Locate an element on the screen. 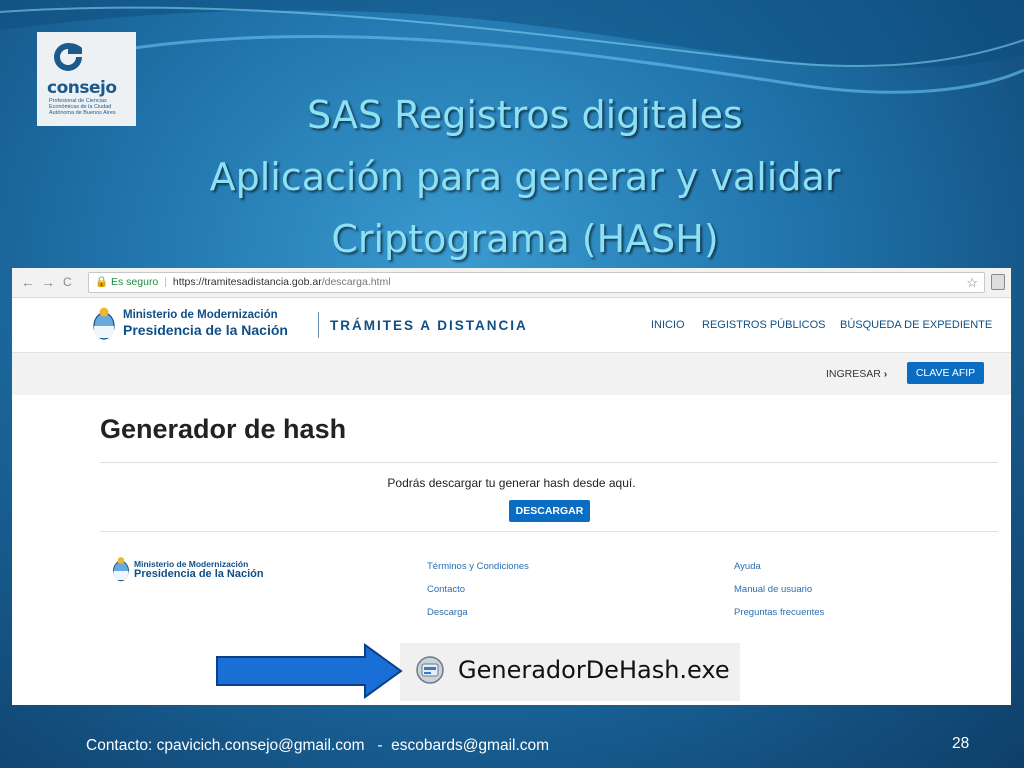  nav-inicio: INICIO is located at coordinates (668, 325).